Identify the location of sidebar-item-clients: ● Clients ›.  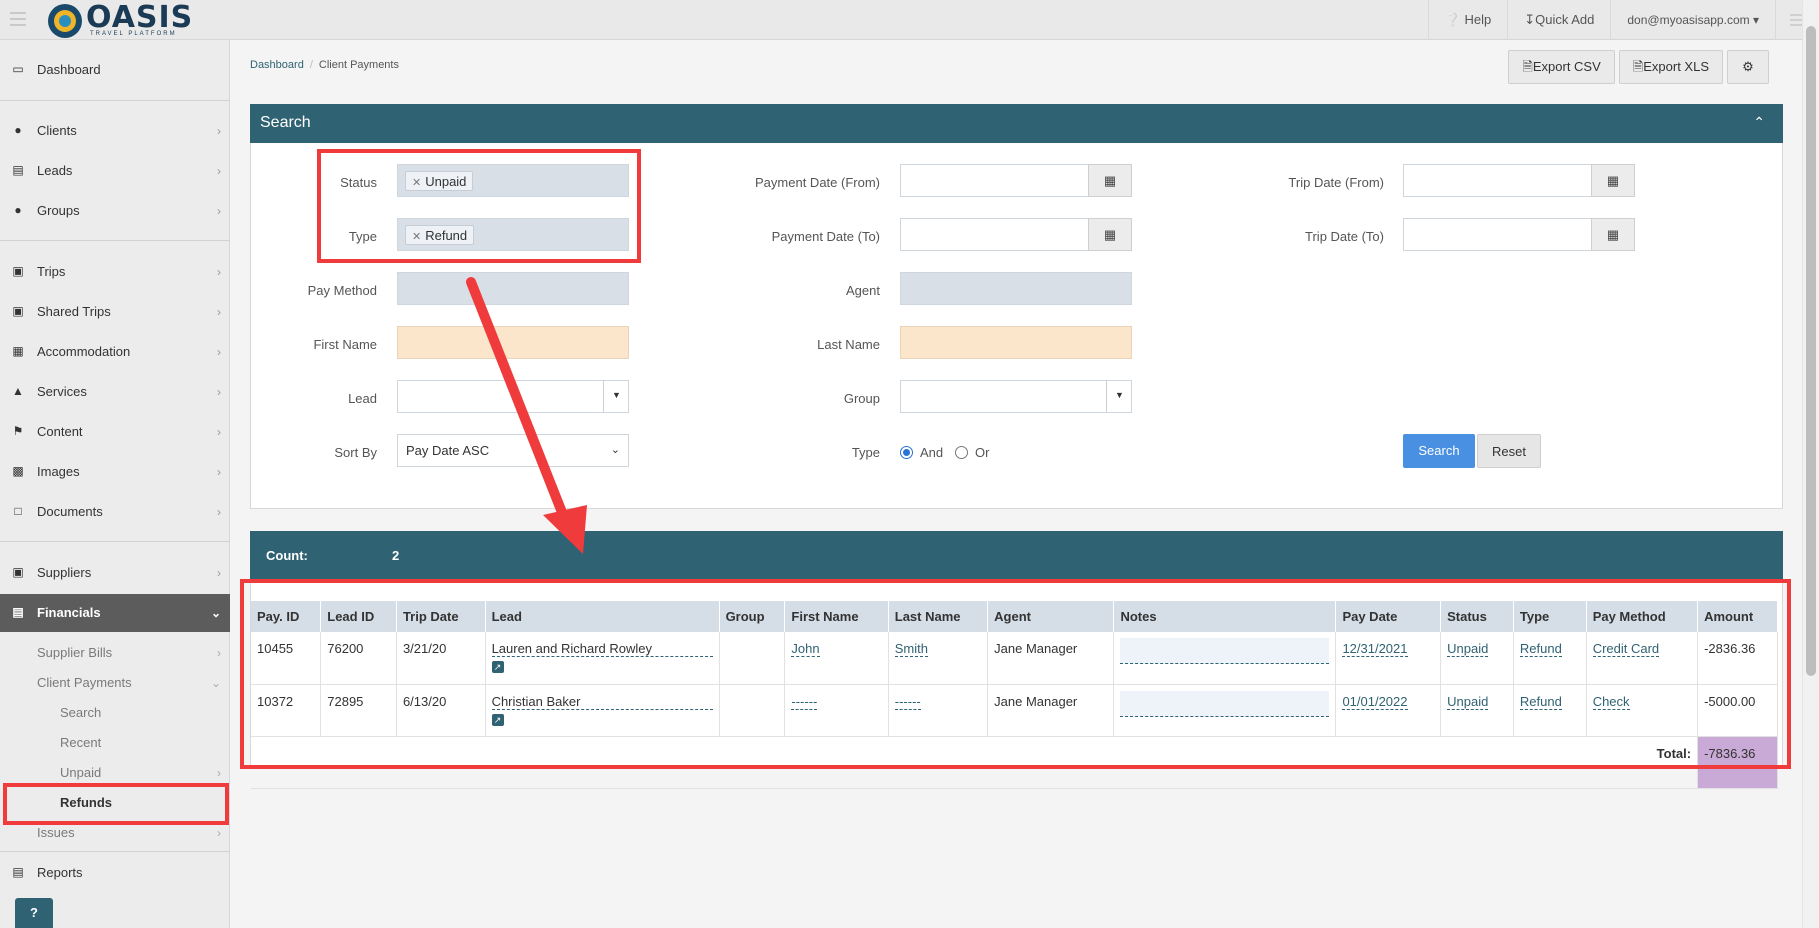
(115, 131).